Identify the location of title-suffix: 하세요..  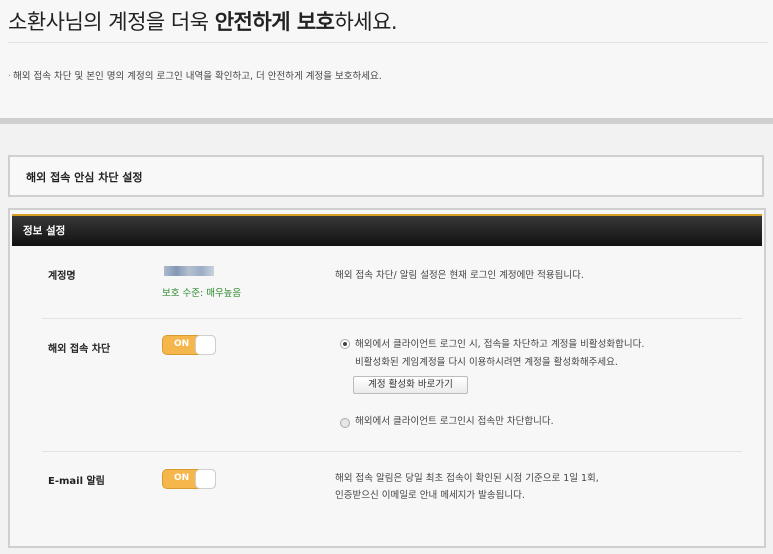
(366, 22).